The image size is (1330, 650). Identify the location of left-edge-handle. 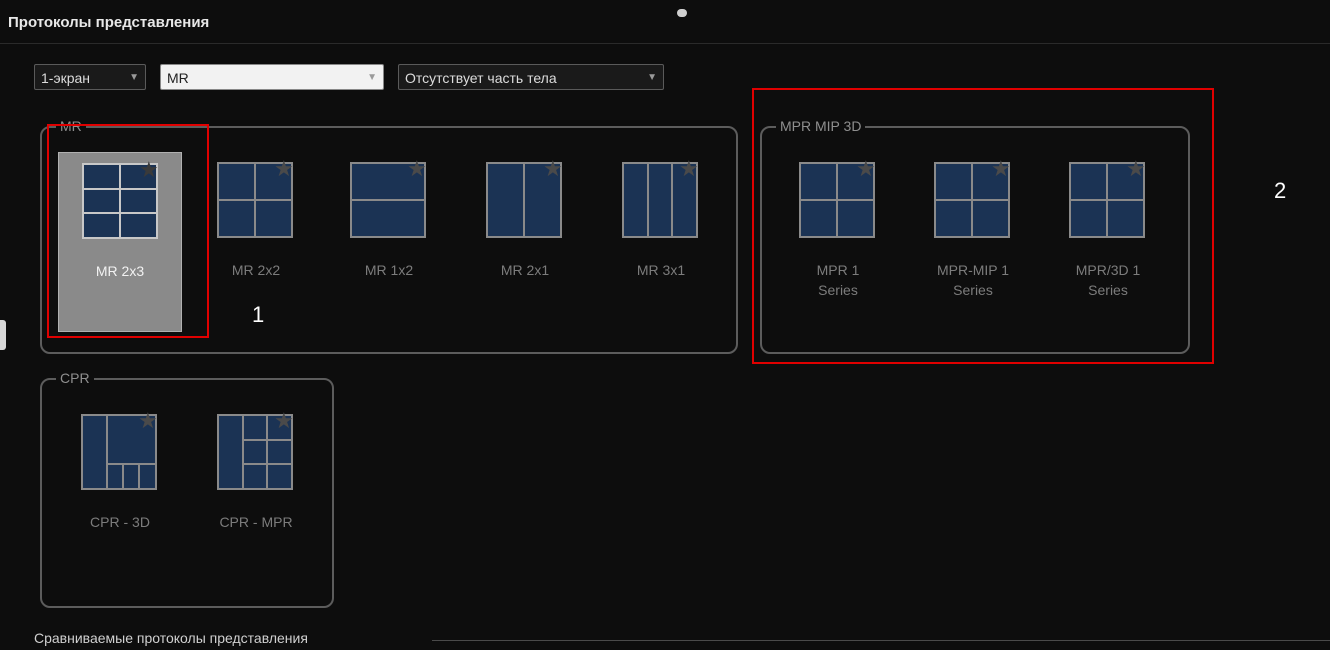
(3, 335).